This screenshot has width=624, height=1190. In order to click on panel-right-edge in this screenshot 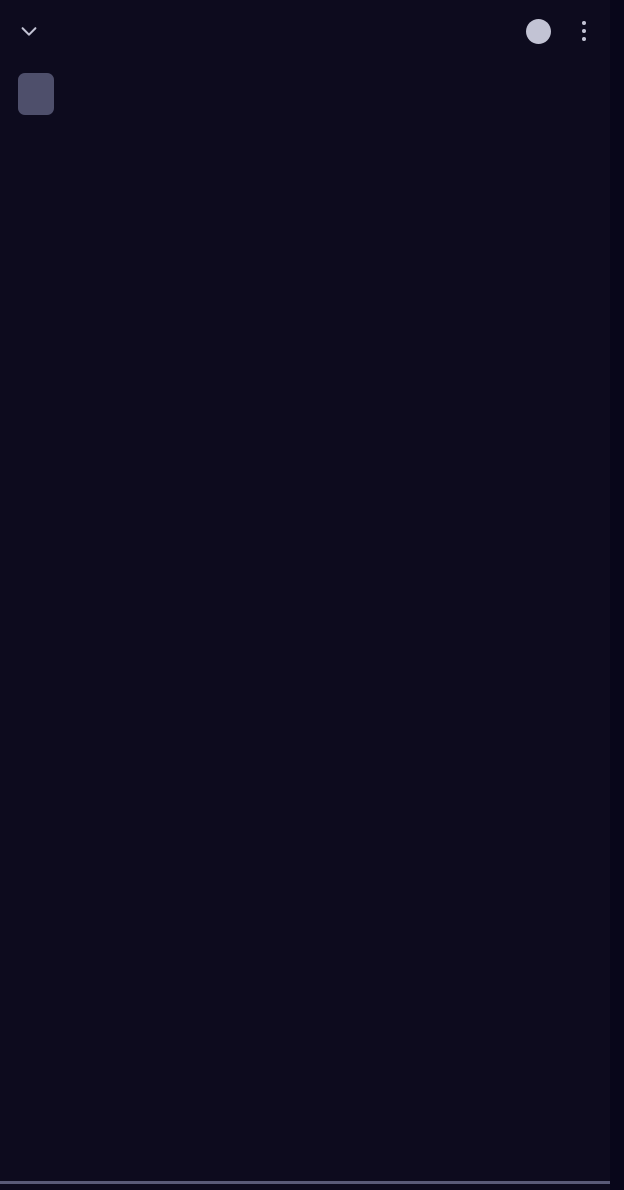, I will do `click(617, 595)`.